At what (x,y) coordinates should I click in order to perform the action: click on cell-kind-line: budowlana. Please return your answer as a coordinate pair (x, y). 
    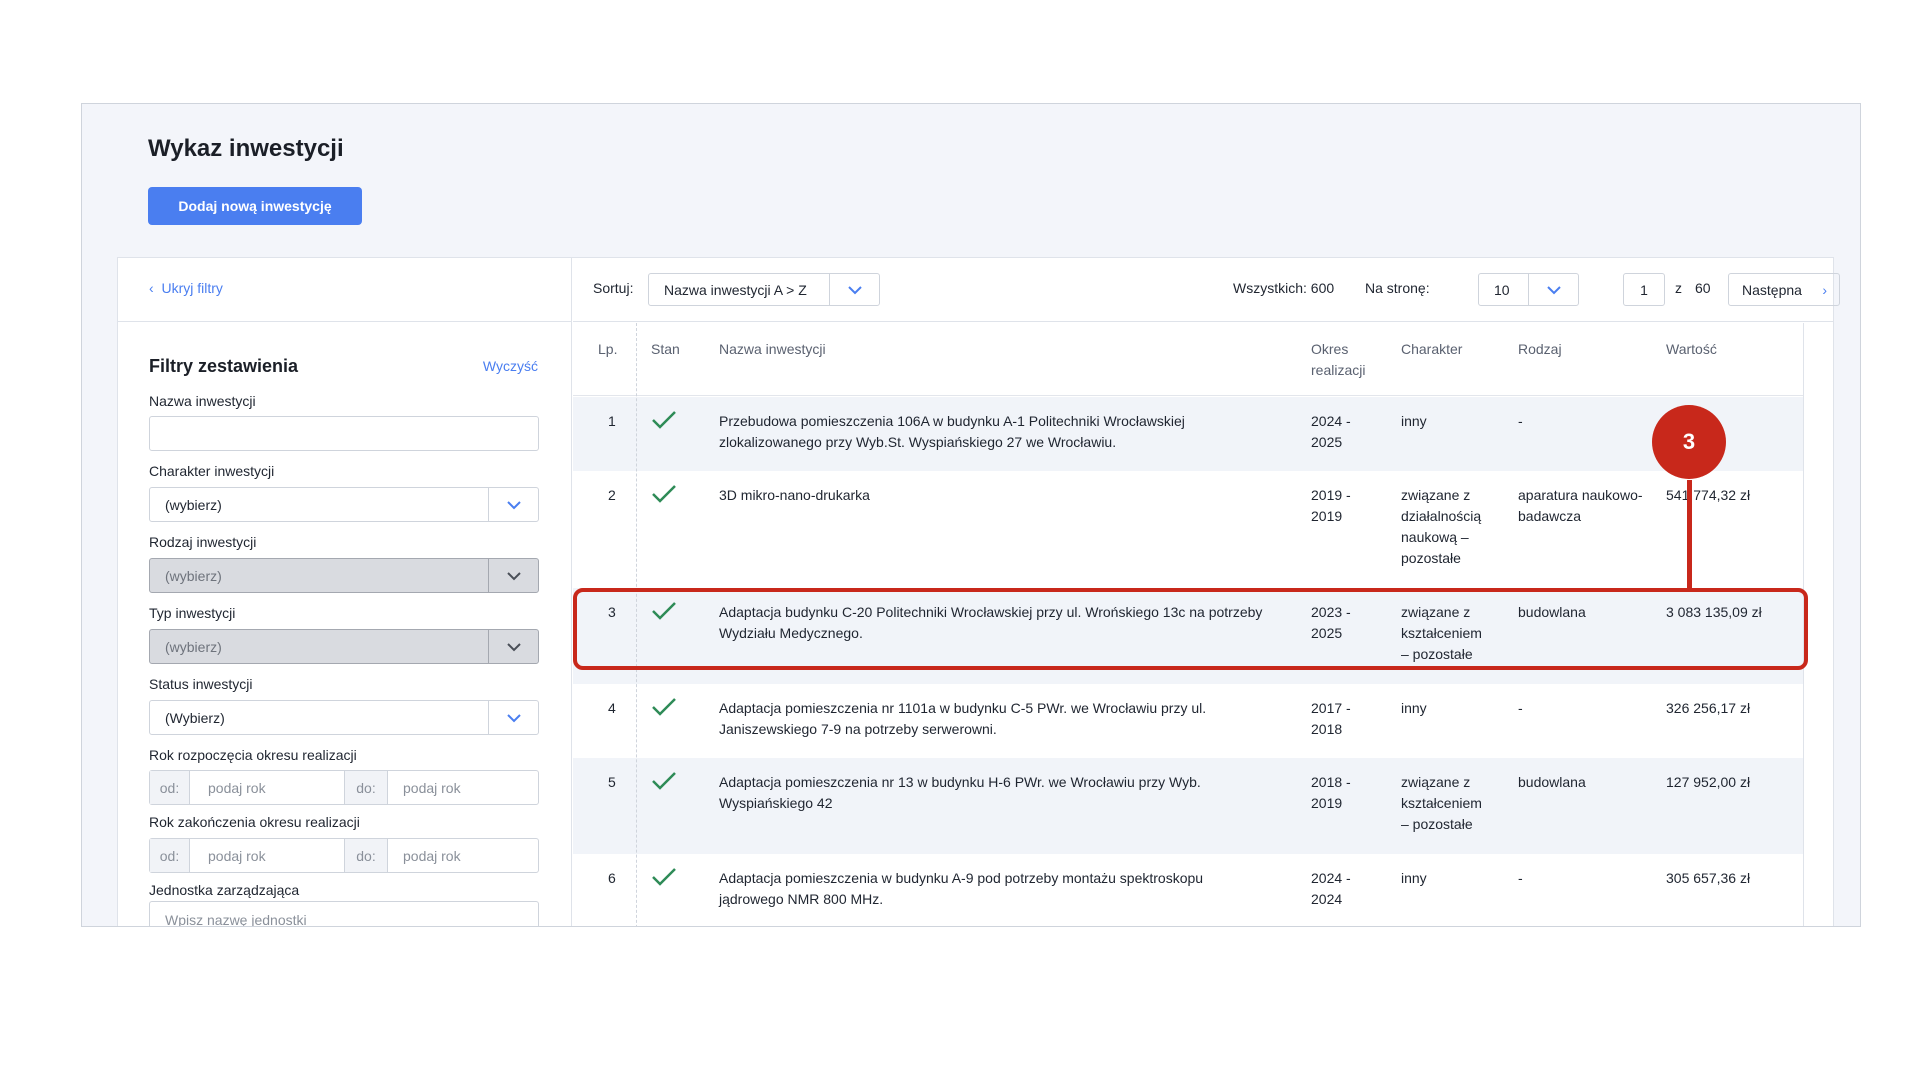
    Looking at the image, I should click on (1552, 782).